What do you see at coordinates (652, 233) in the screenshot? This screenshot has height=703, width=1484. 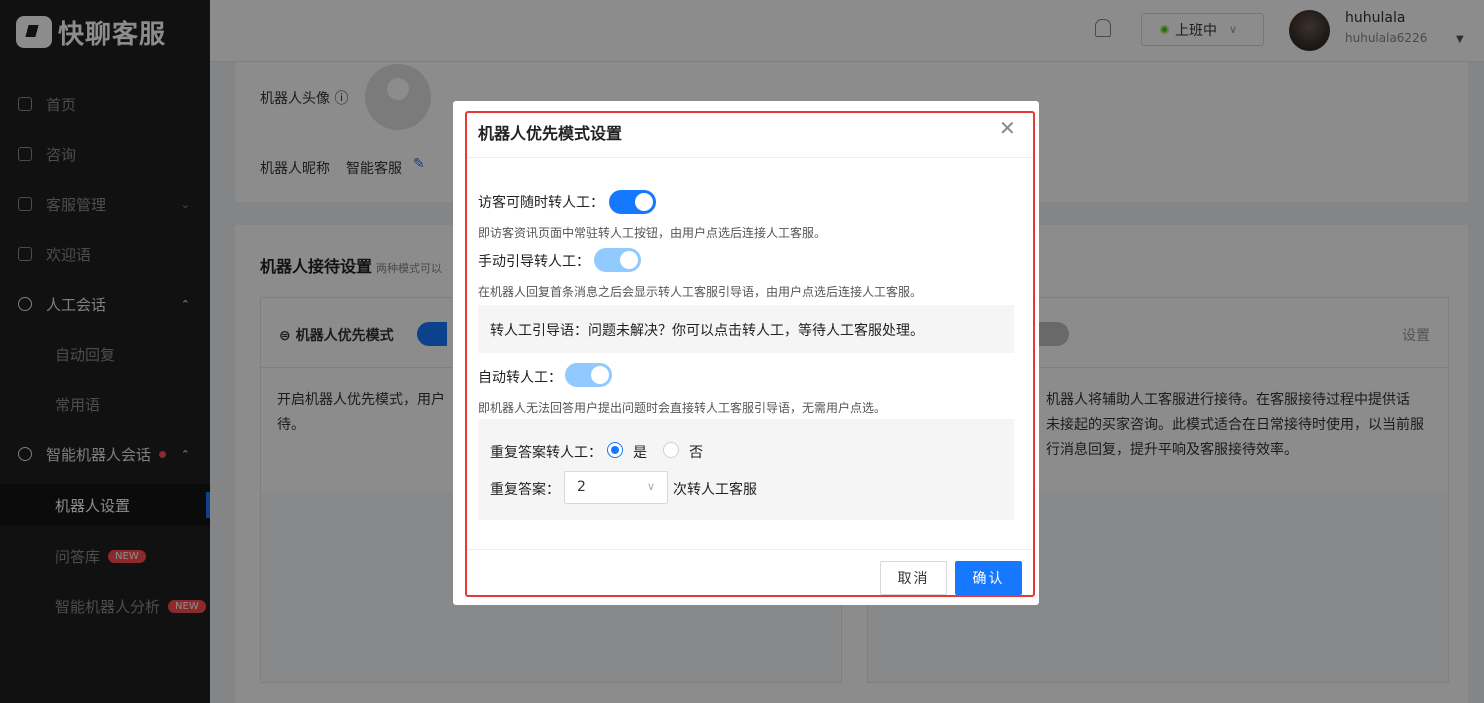 I see `opt1-hint: 即访客资讯页面中常驻转人工按钮，由用户点选后连接人工客服。` at bounding box center [652, 233].